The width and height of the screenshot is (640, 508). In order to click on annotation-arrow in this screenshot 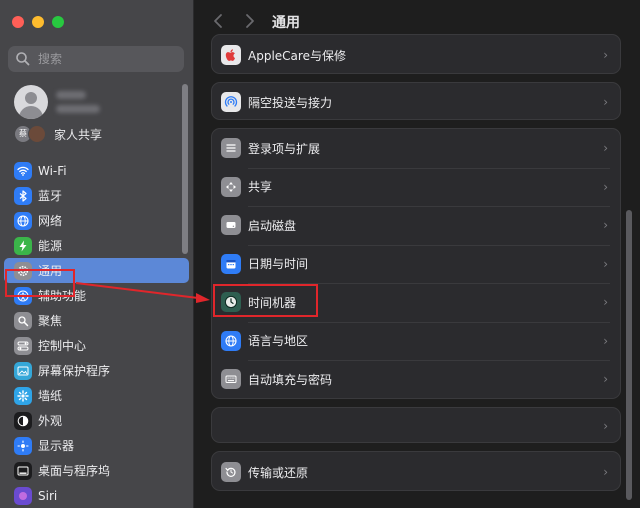, I will do `click(142, 292)`.